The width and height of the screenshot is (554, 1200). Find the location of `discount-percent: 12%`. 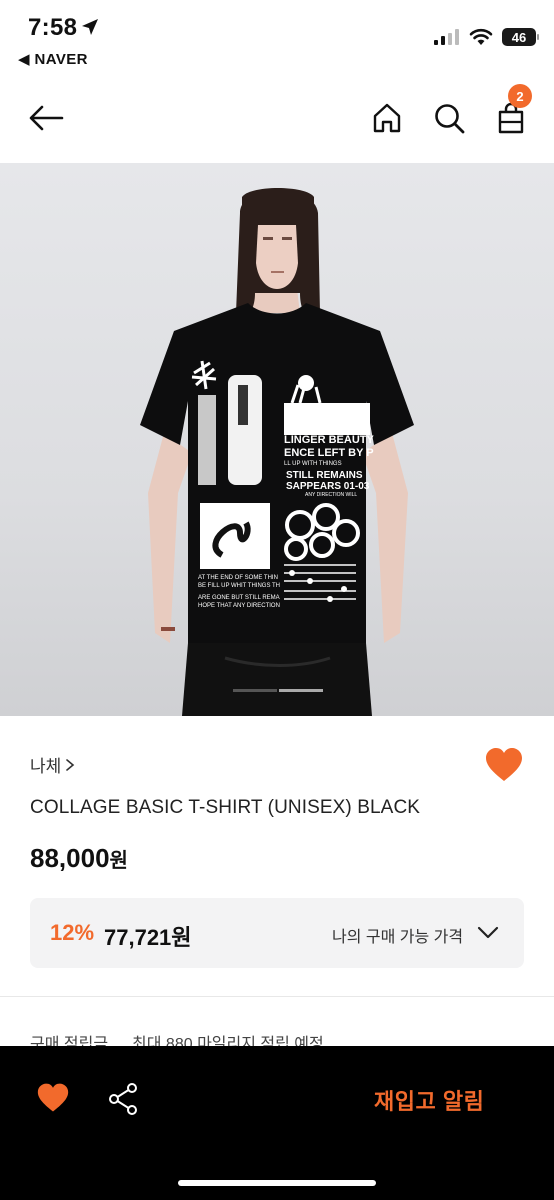

discount-percent: 12% is located at coordinates (72, 932).